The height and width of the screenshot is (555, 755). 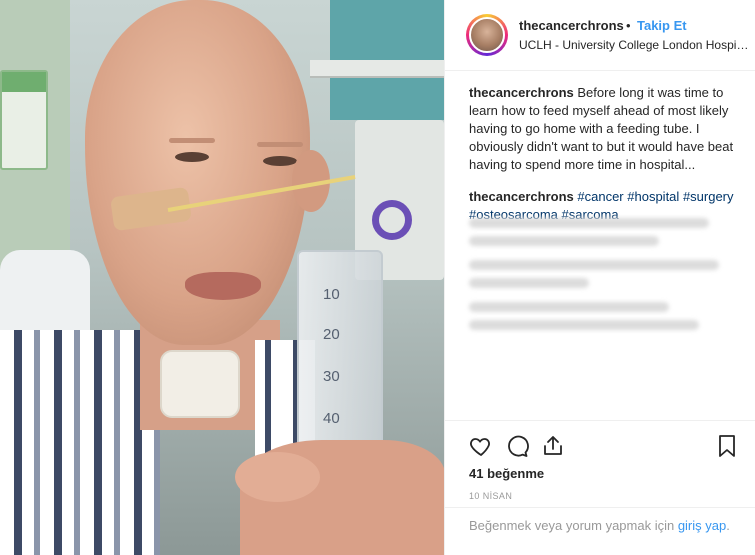 What do you see at coordinates (506, 473) in the screenshot?
I see `like-count: 41 beğenme` at bounding box center [506, 473].